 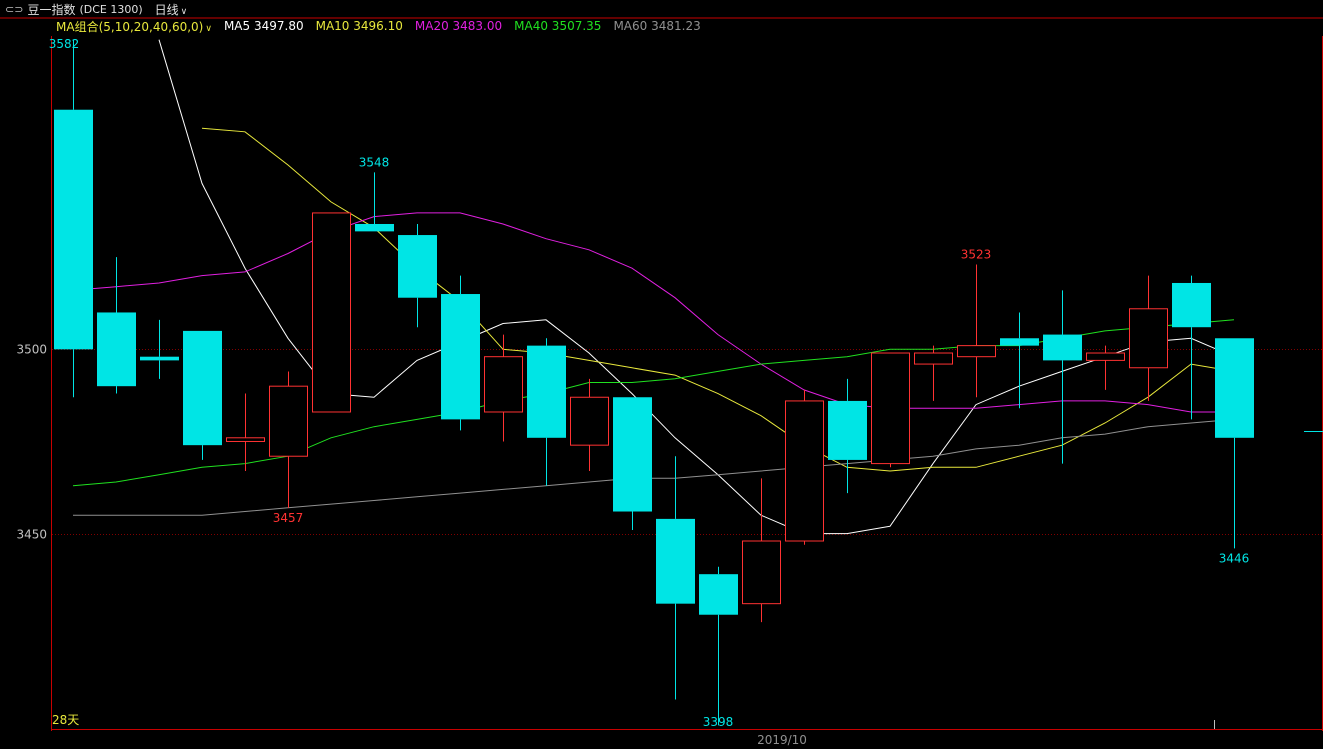 What do you see at coordinates (166, 9) in the screenshot?
I see `period-label: 日线` at bounding box center [166, 9].